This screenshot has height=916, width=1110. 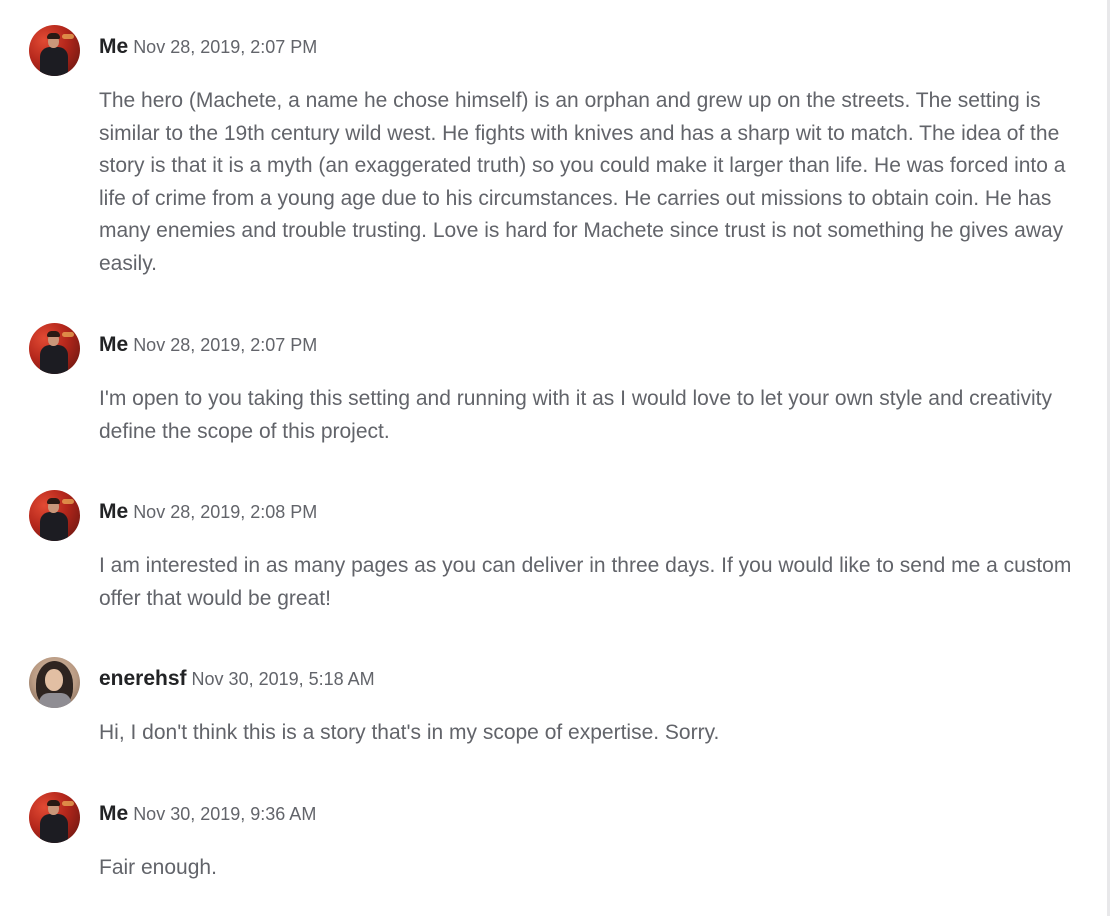 I want to click on message-timestamp: Nov 28, 2019, 2:08 PM, so click(x=225, y=512).